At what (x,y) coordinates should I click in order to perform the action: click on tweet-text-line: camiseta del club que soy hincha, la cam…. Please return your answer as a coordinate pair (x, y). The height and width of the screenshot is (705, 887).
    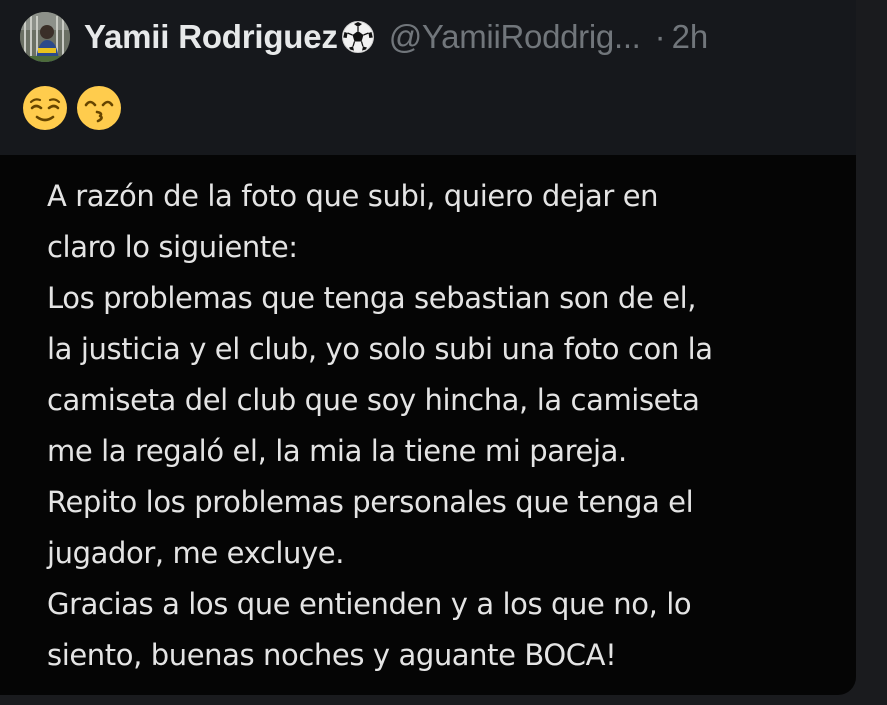
    Looking at the image, I should click on (373, 400).